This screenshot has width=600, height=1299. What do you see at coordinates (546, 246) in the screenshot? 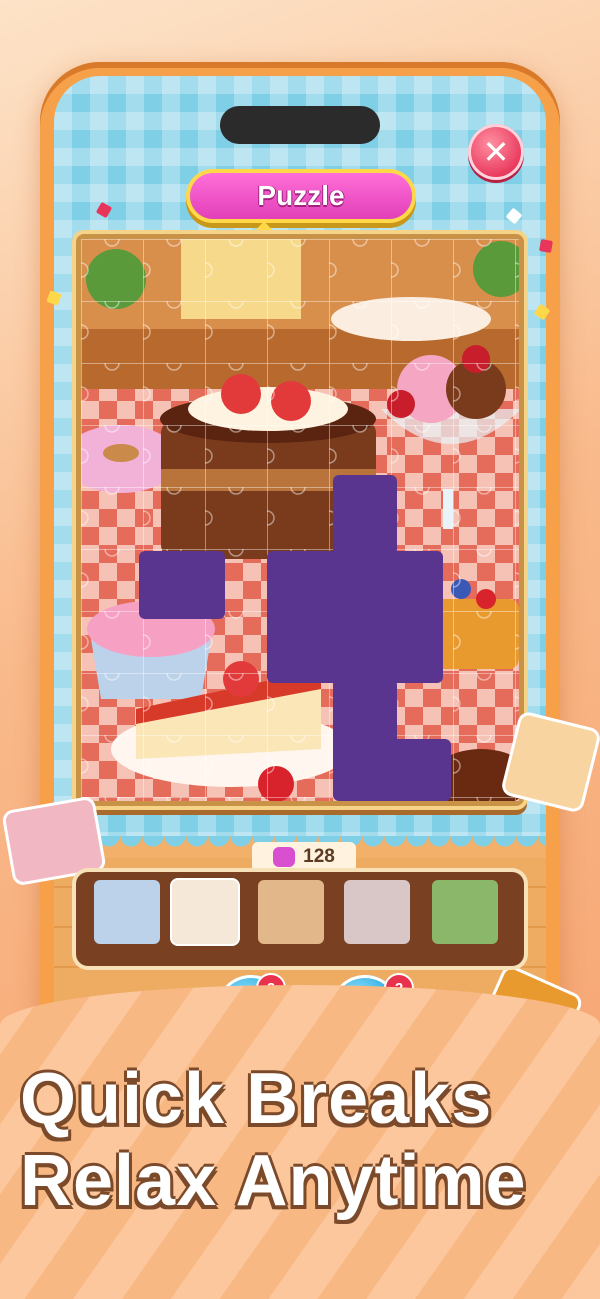
I see `confetti` at bounding box center [546, 246].